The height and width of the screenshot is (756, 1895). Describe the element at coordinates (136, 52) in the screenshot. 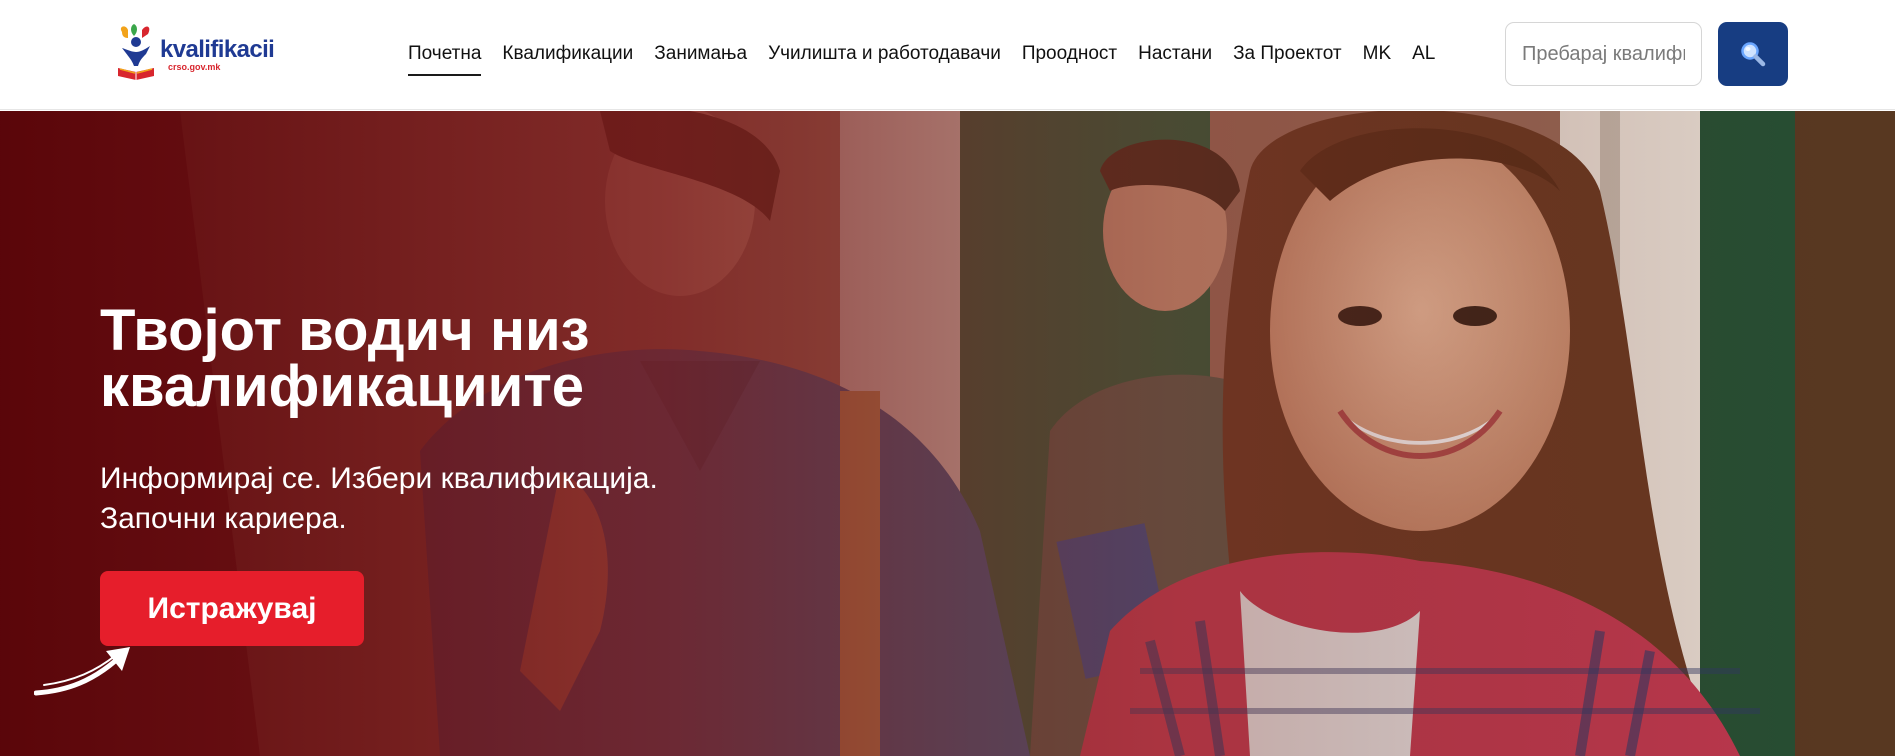

I see `logo-mark-icon` at that location.